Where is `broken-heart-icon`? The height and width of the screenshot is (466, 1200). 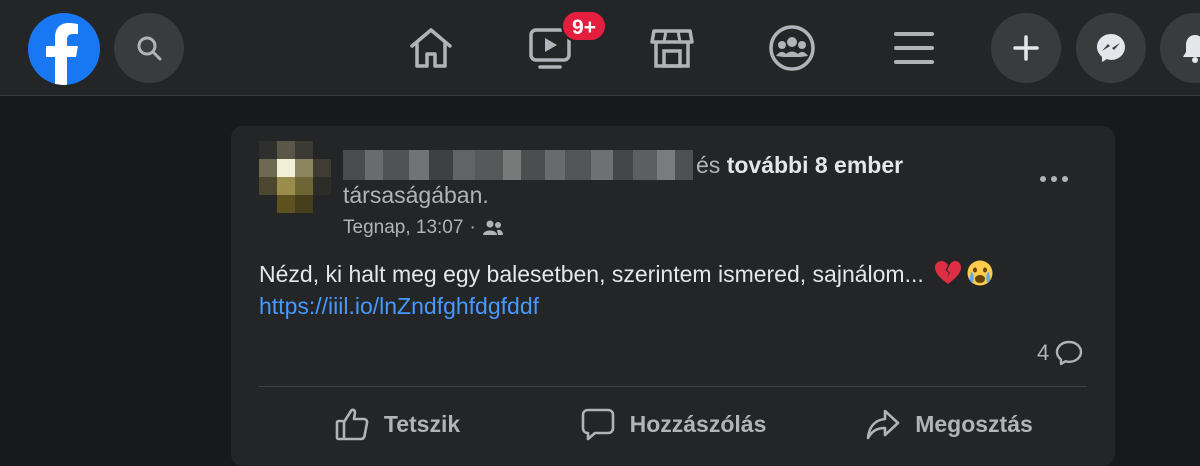 broken-heart-icon is located at coordinates (948, 272).